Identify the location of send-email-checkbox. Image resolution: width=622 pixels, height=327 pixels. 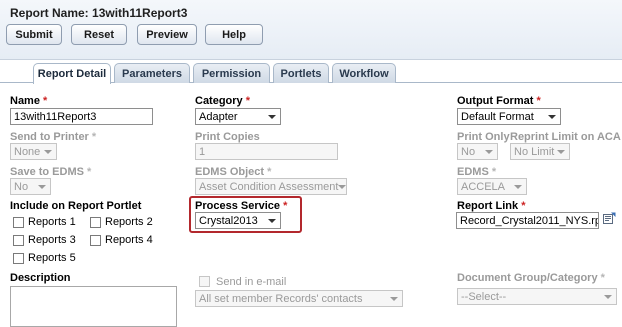
(204, 281).